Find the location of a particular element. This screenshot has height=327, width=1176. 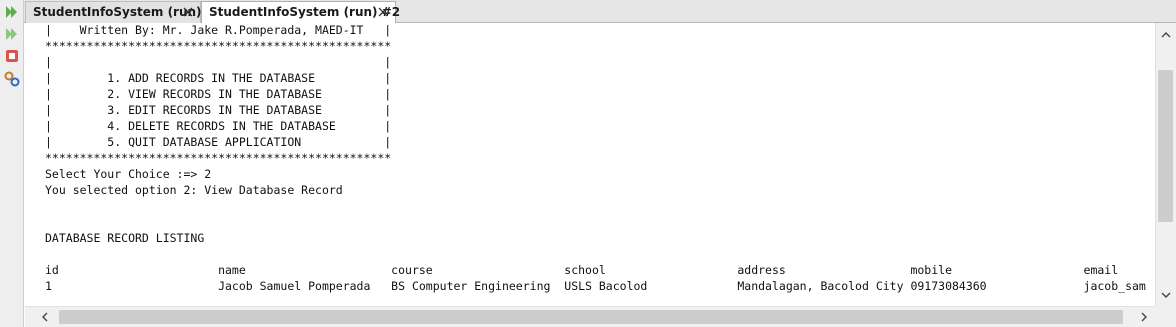

horizontal-scroll-thumb is located at coordinates (591, 317).